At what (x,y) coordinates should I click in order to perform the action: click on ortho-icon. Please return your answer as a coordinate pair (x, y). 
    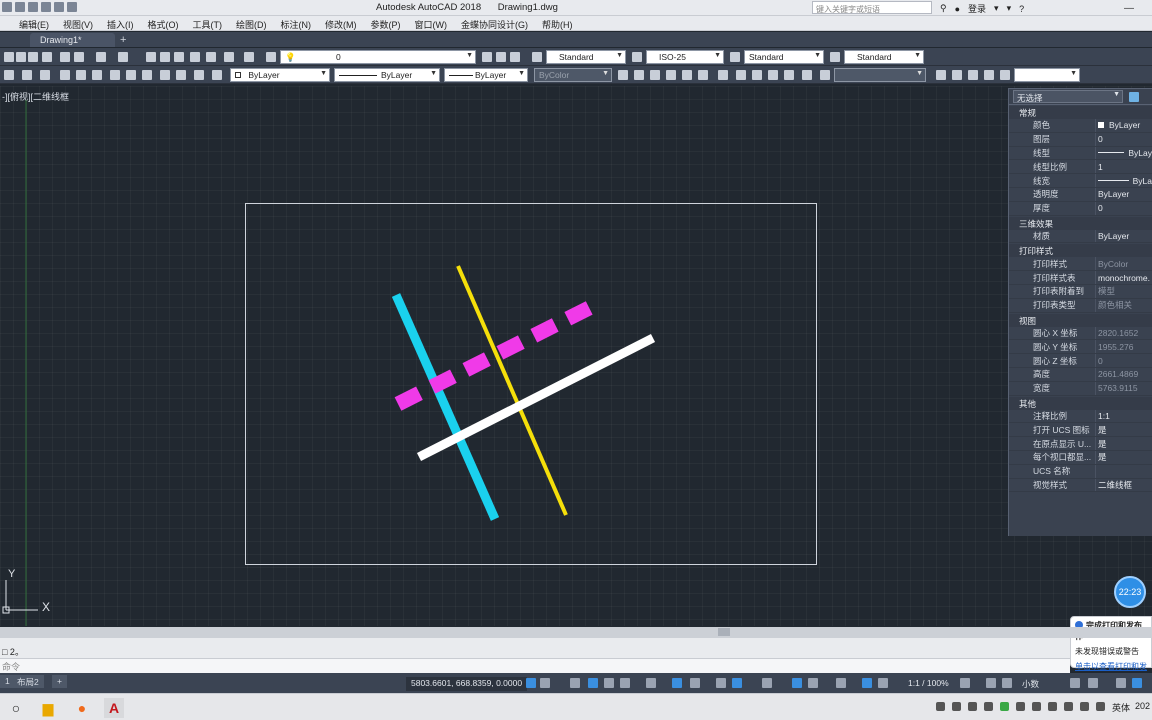
    Looking at the image, I should click on (593, 683).